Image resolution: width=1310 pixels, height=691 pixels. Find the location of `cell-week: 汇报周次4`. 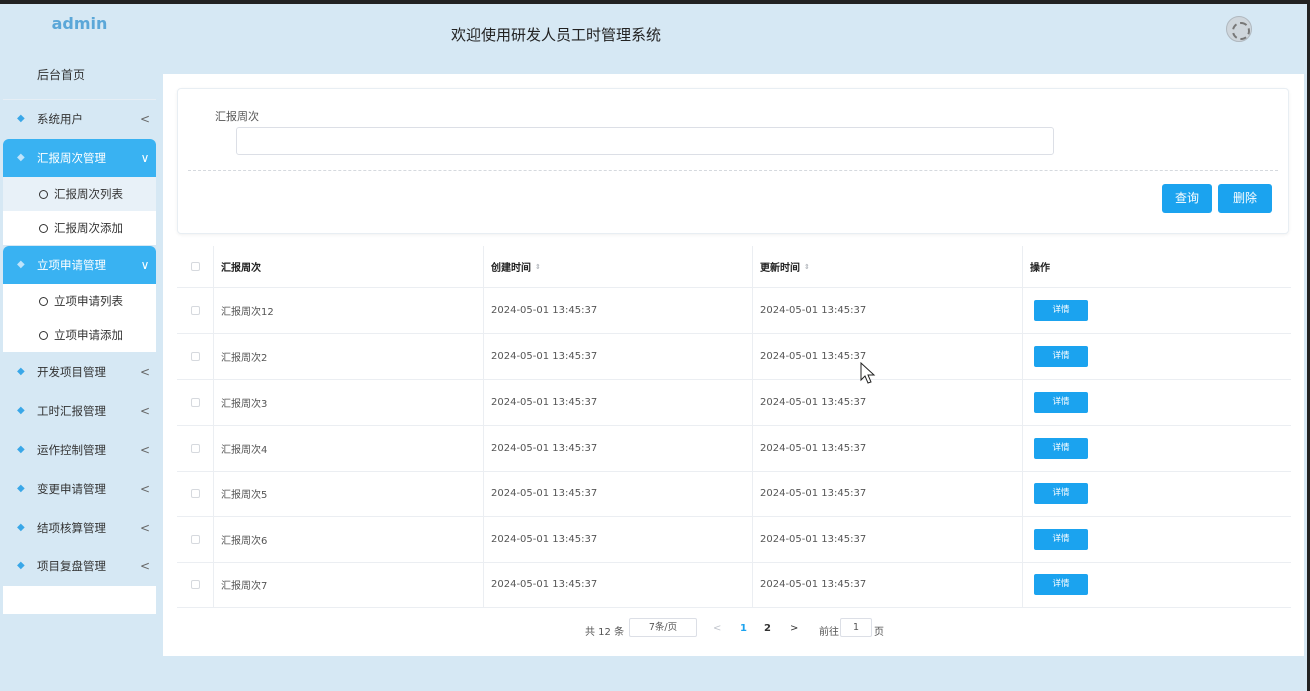

cell-week: 汇报周次4 is located at coordinates (349, 448).